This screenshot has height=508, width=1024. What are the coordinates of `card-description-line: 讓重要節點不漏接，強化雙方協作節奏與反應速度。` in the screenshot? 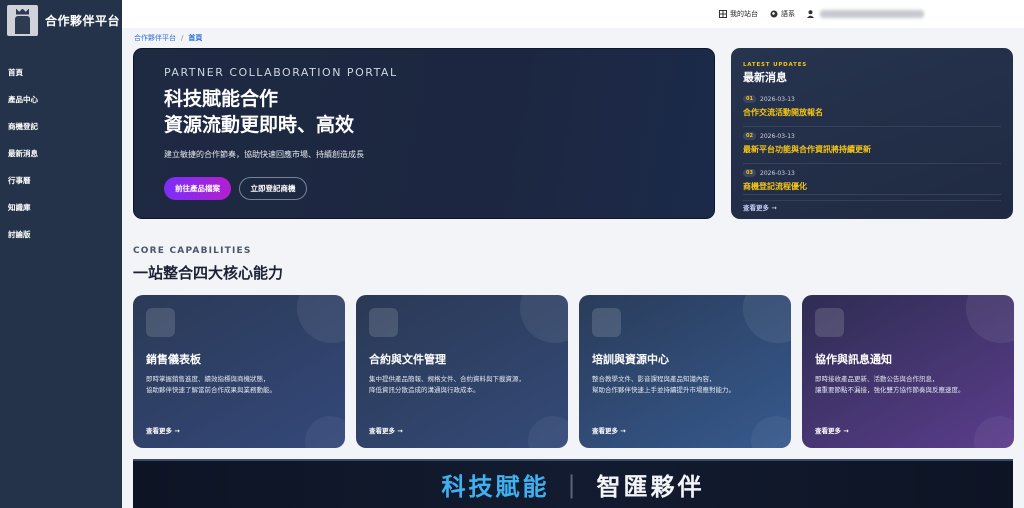 It's located at (890, 390).